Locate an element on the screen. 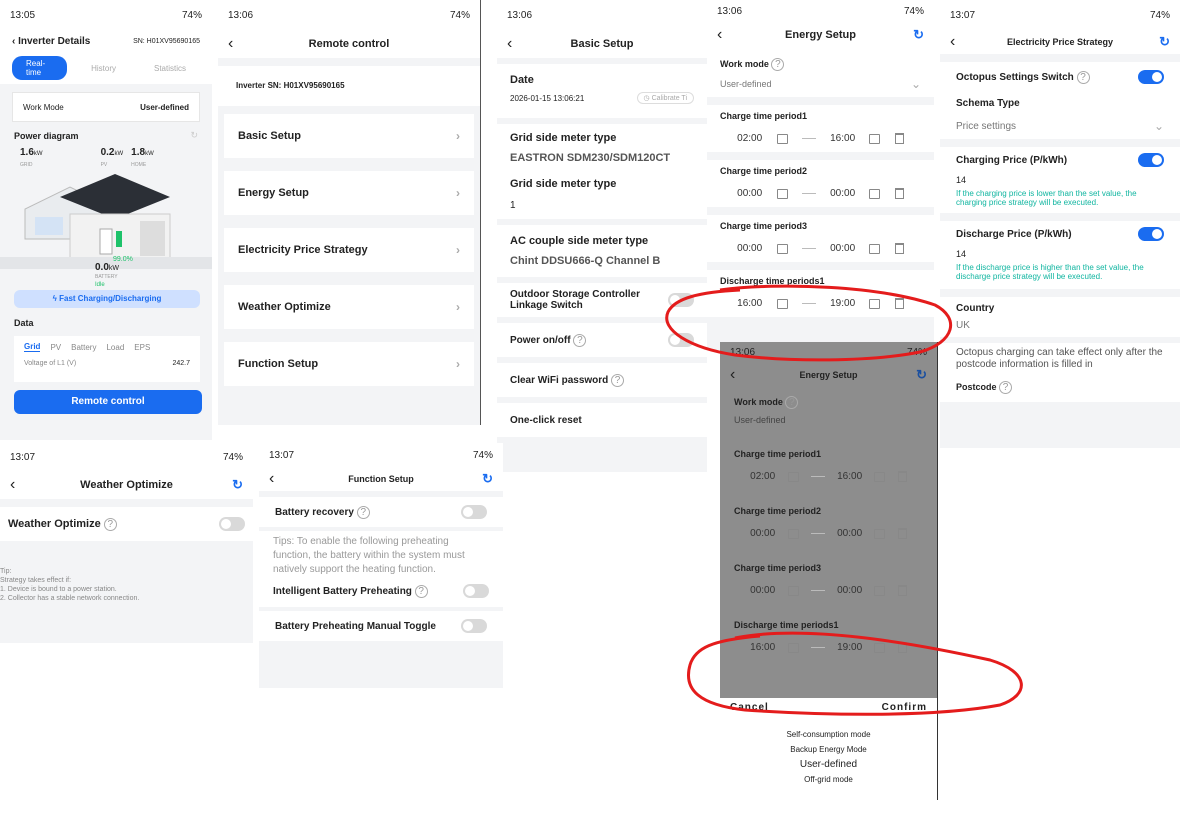 This screenshot has width=1195, height=823. charging-price-toggle is located at coordinates (1151, 160).